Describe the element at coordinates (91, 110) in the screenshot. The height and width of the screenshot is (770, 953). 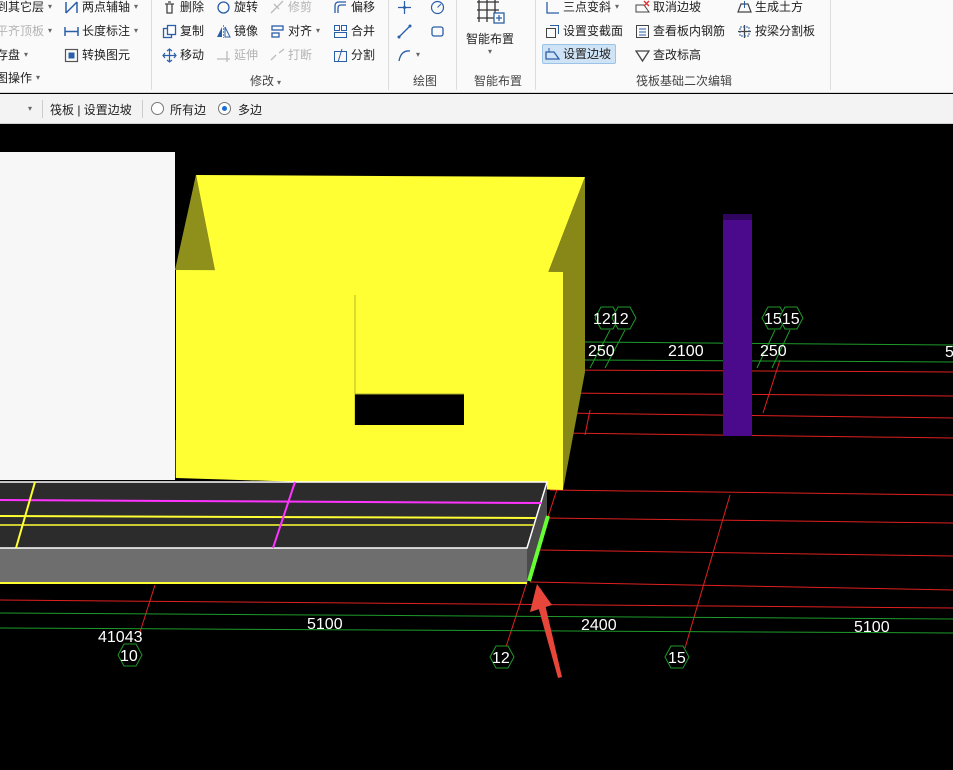
I see `breadcrumb: 筏板 | 设置边坡` at that location.